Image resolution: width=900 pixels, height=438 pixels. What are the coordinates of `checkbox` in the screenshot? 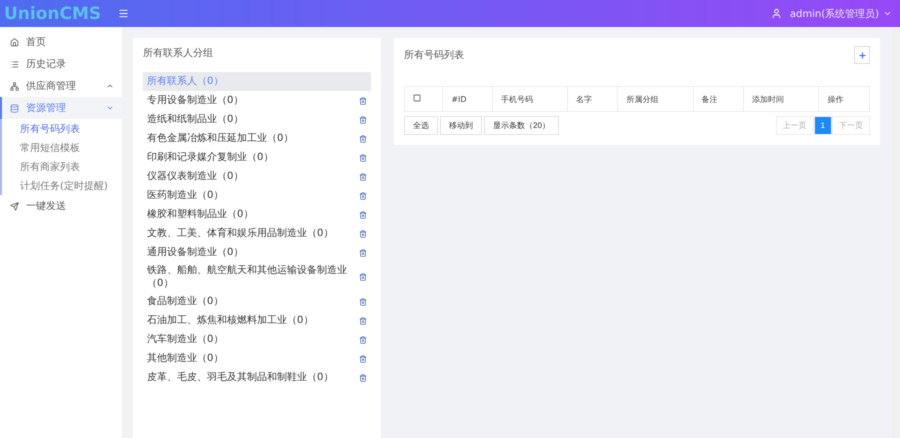 It's located at (417, 98).